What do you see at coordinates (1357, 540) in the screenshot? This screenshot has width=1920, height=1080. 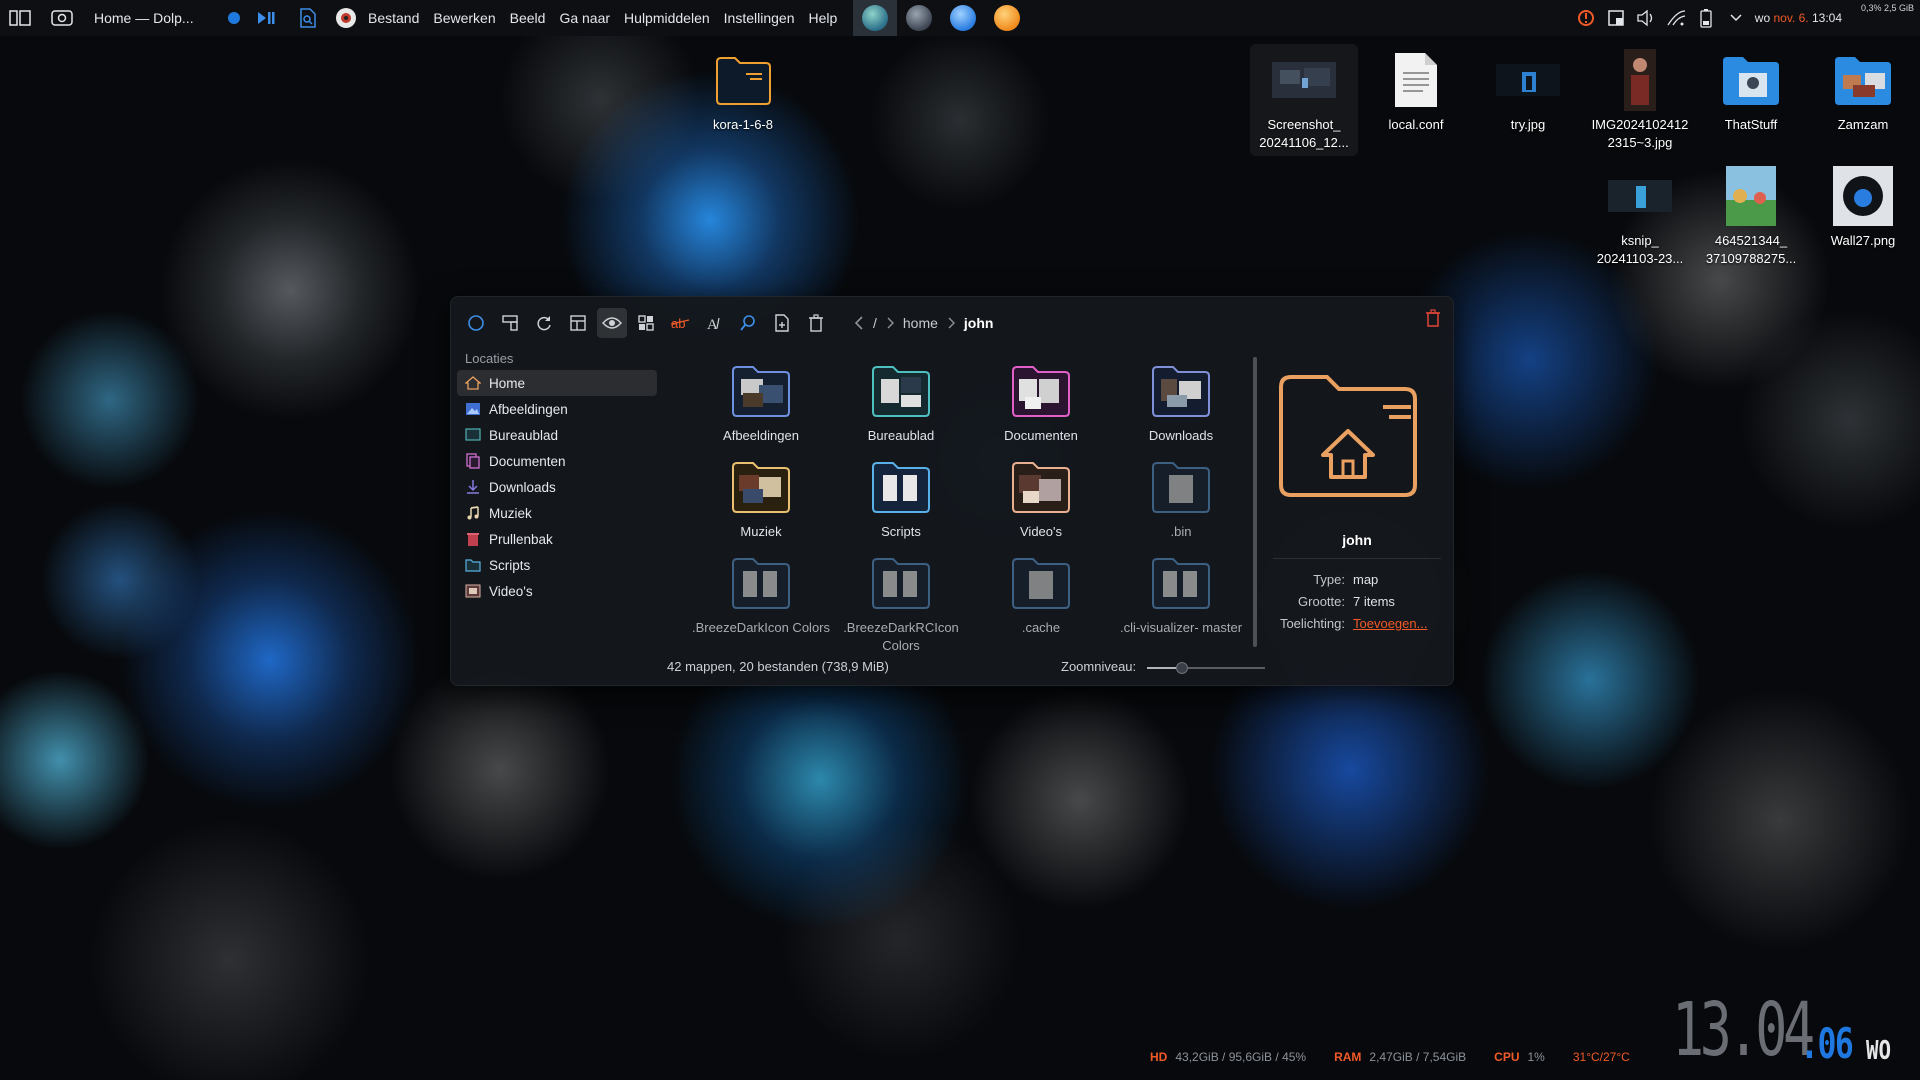 I see `info-name: john` at bounding box center [1357, 540].